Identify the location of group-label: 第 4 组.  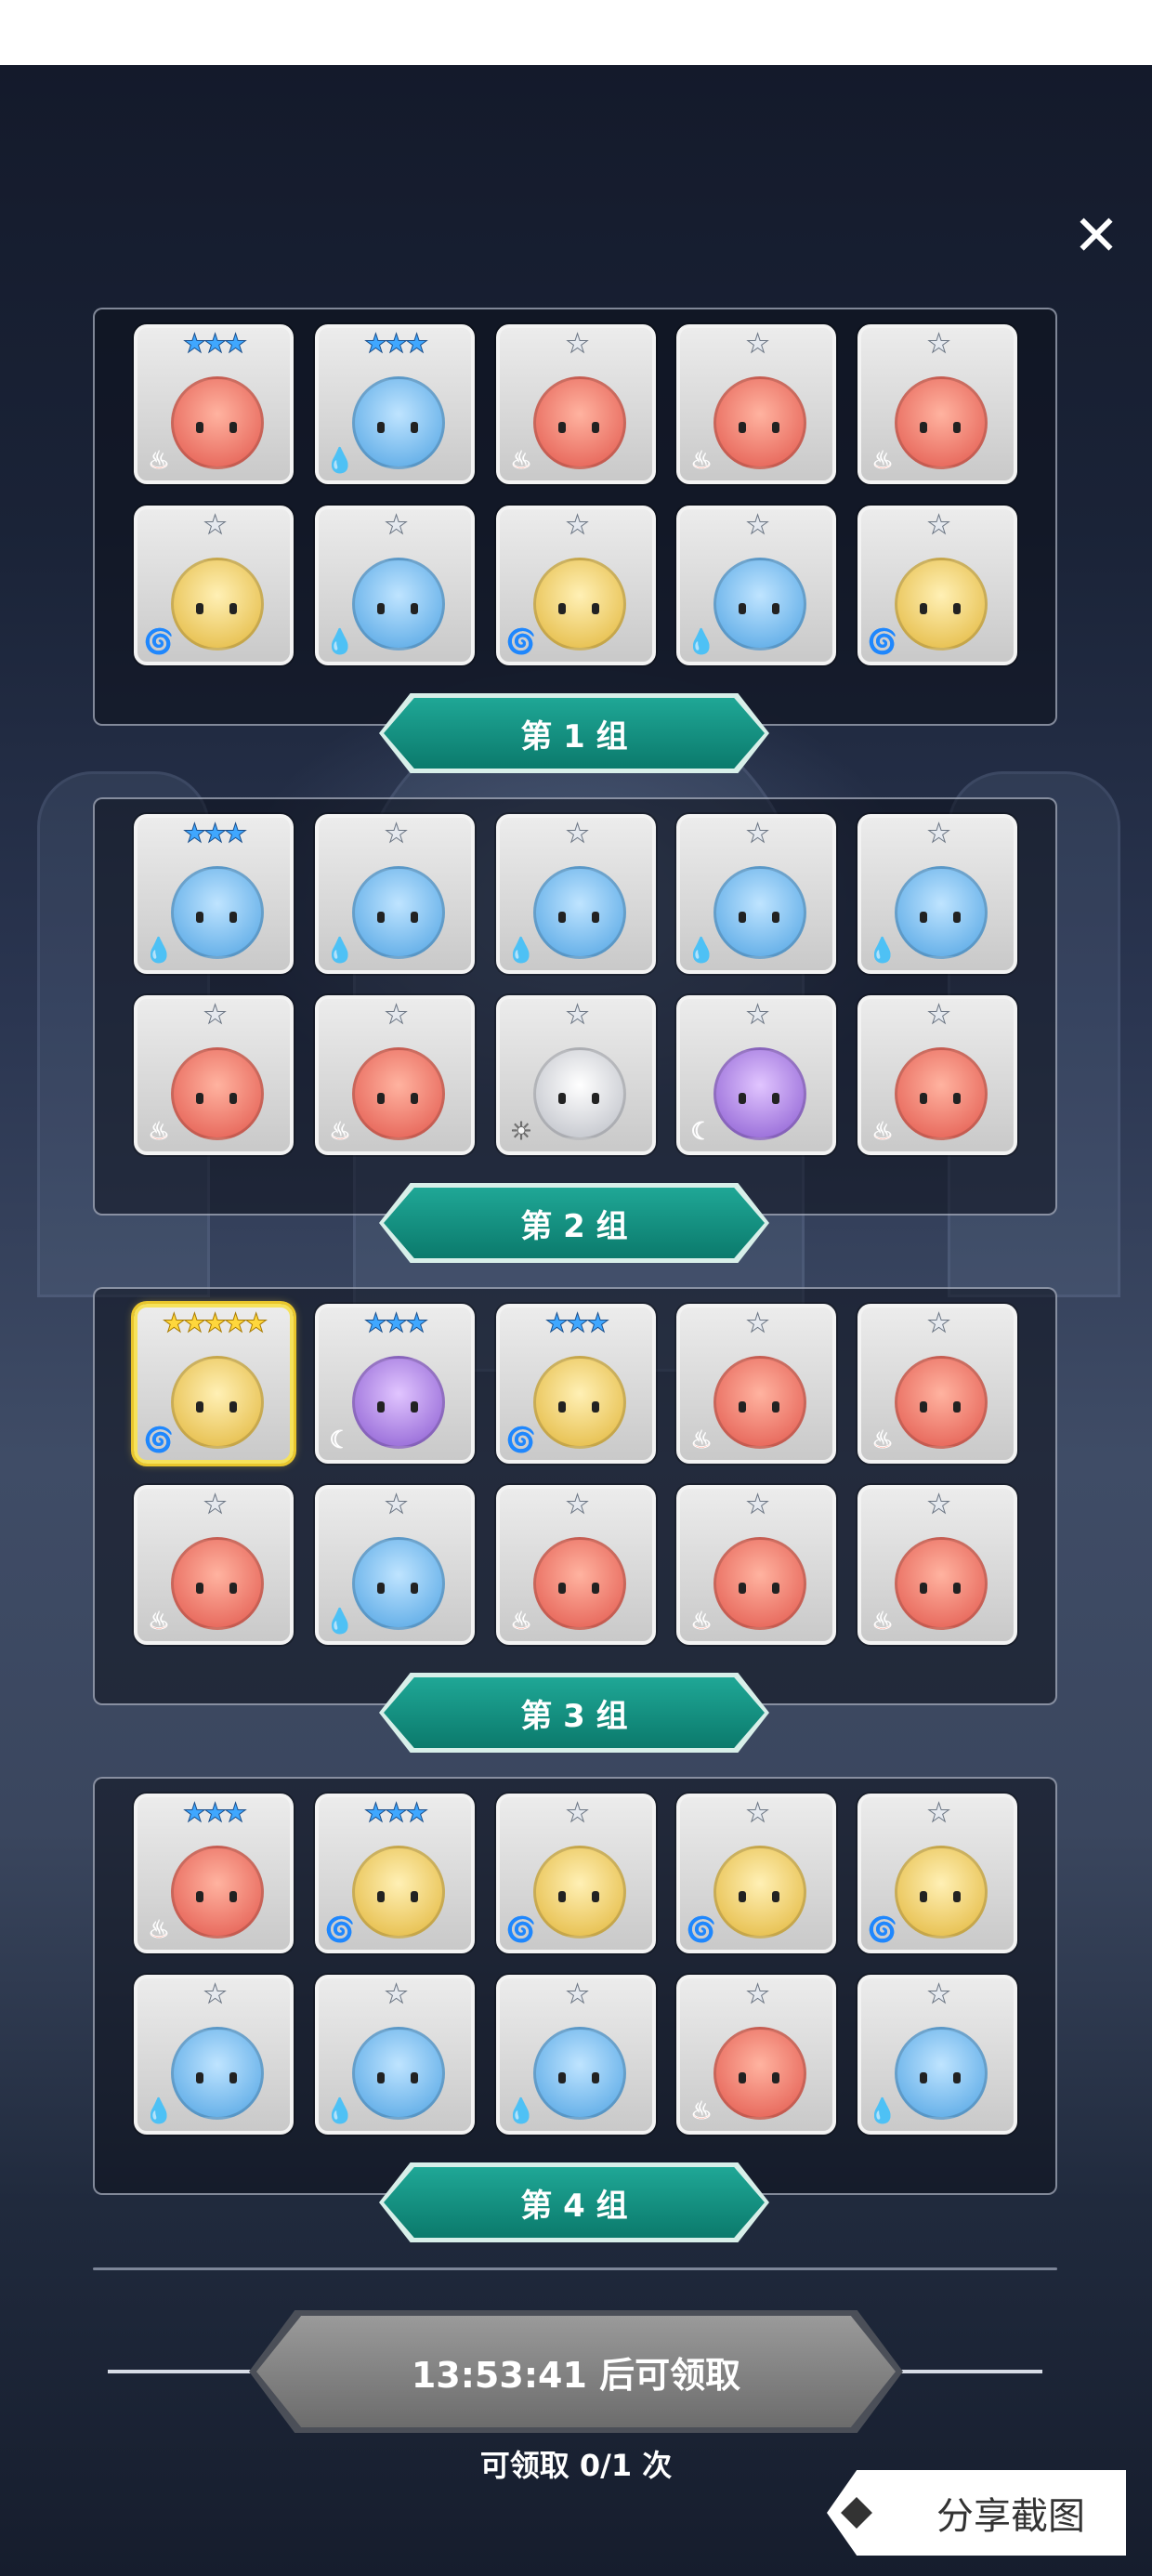
(574, 2202).